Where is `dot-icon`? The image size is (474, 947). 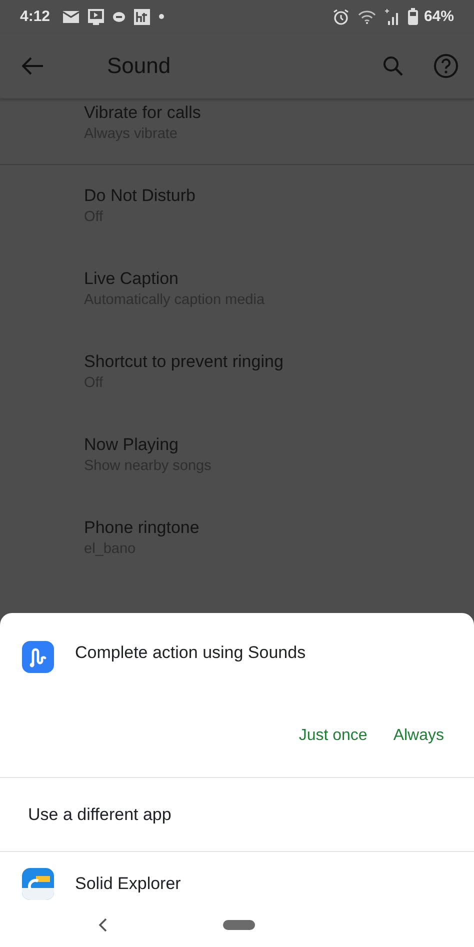
dot-icon is located at coordinates (161, 16).